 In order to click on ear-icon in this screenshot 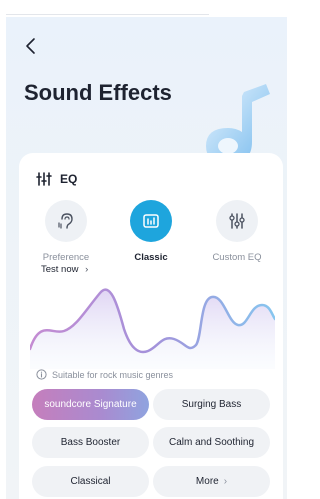, I will do `click(65, 221)`.